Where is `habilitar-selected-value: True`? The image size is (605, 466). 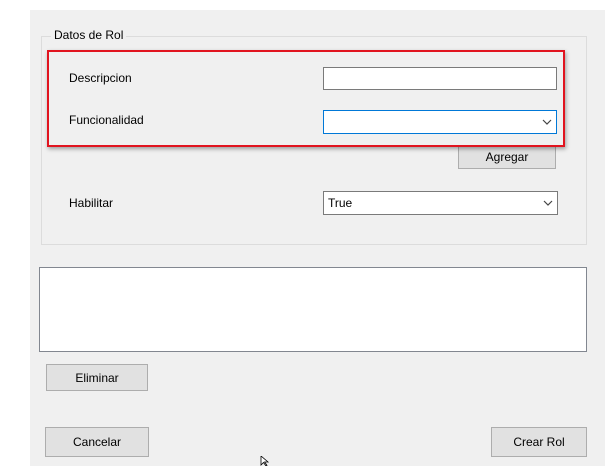
habilitar-selected-value: True is located at coordinates (340, 203).